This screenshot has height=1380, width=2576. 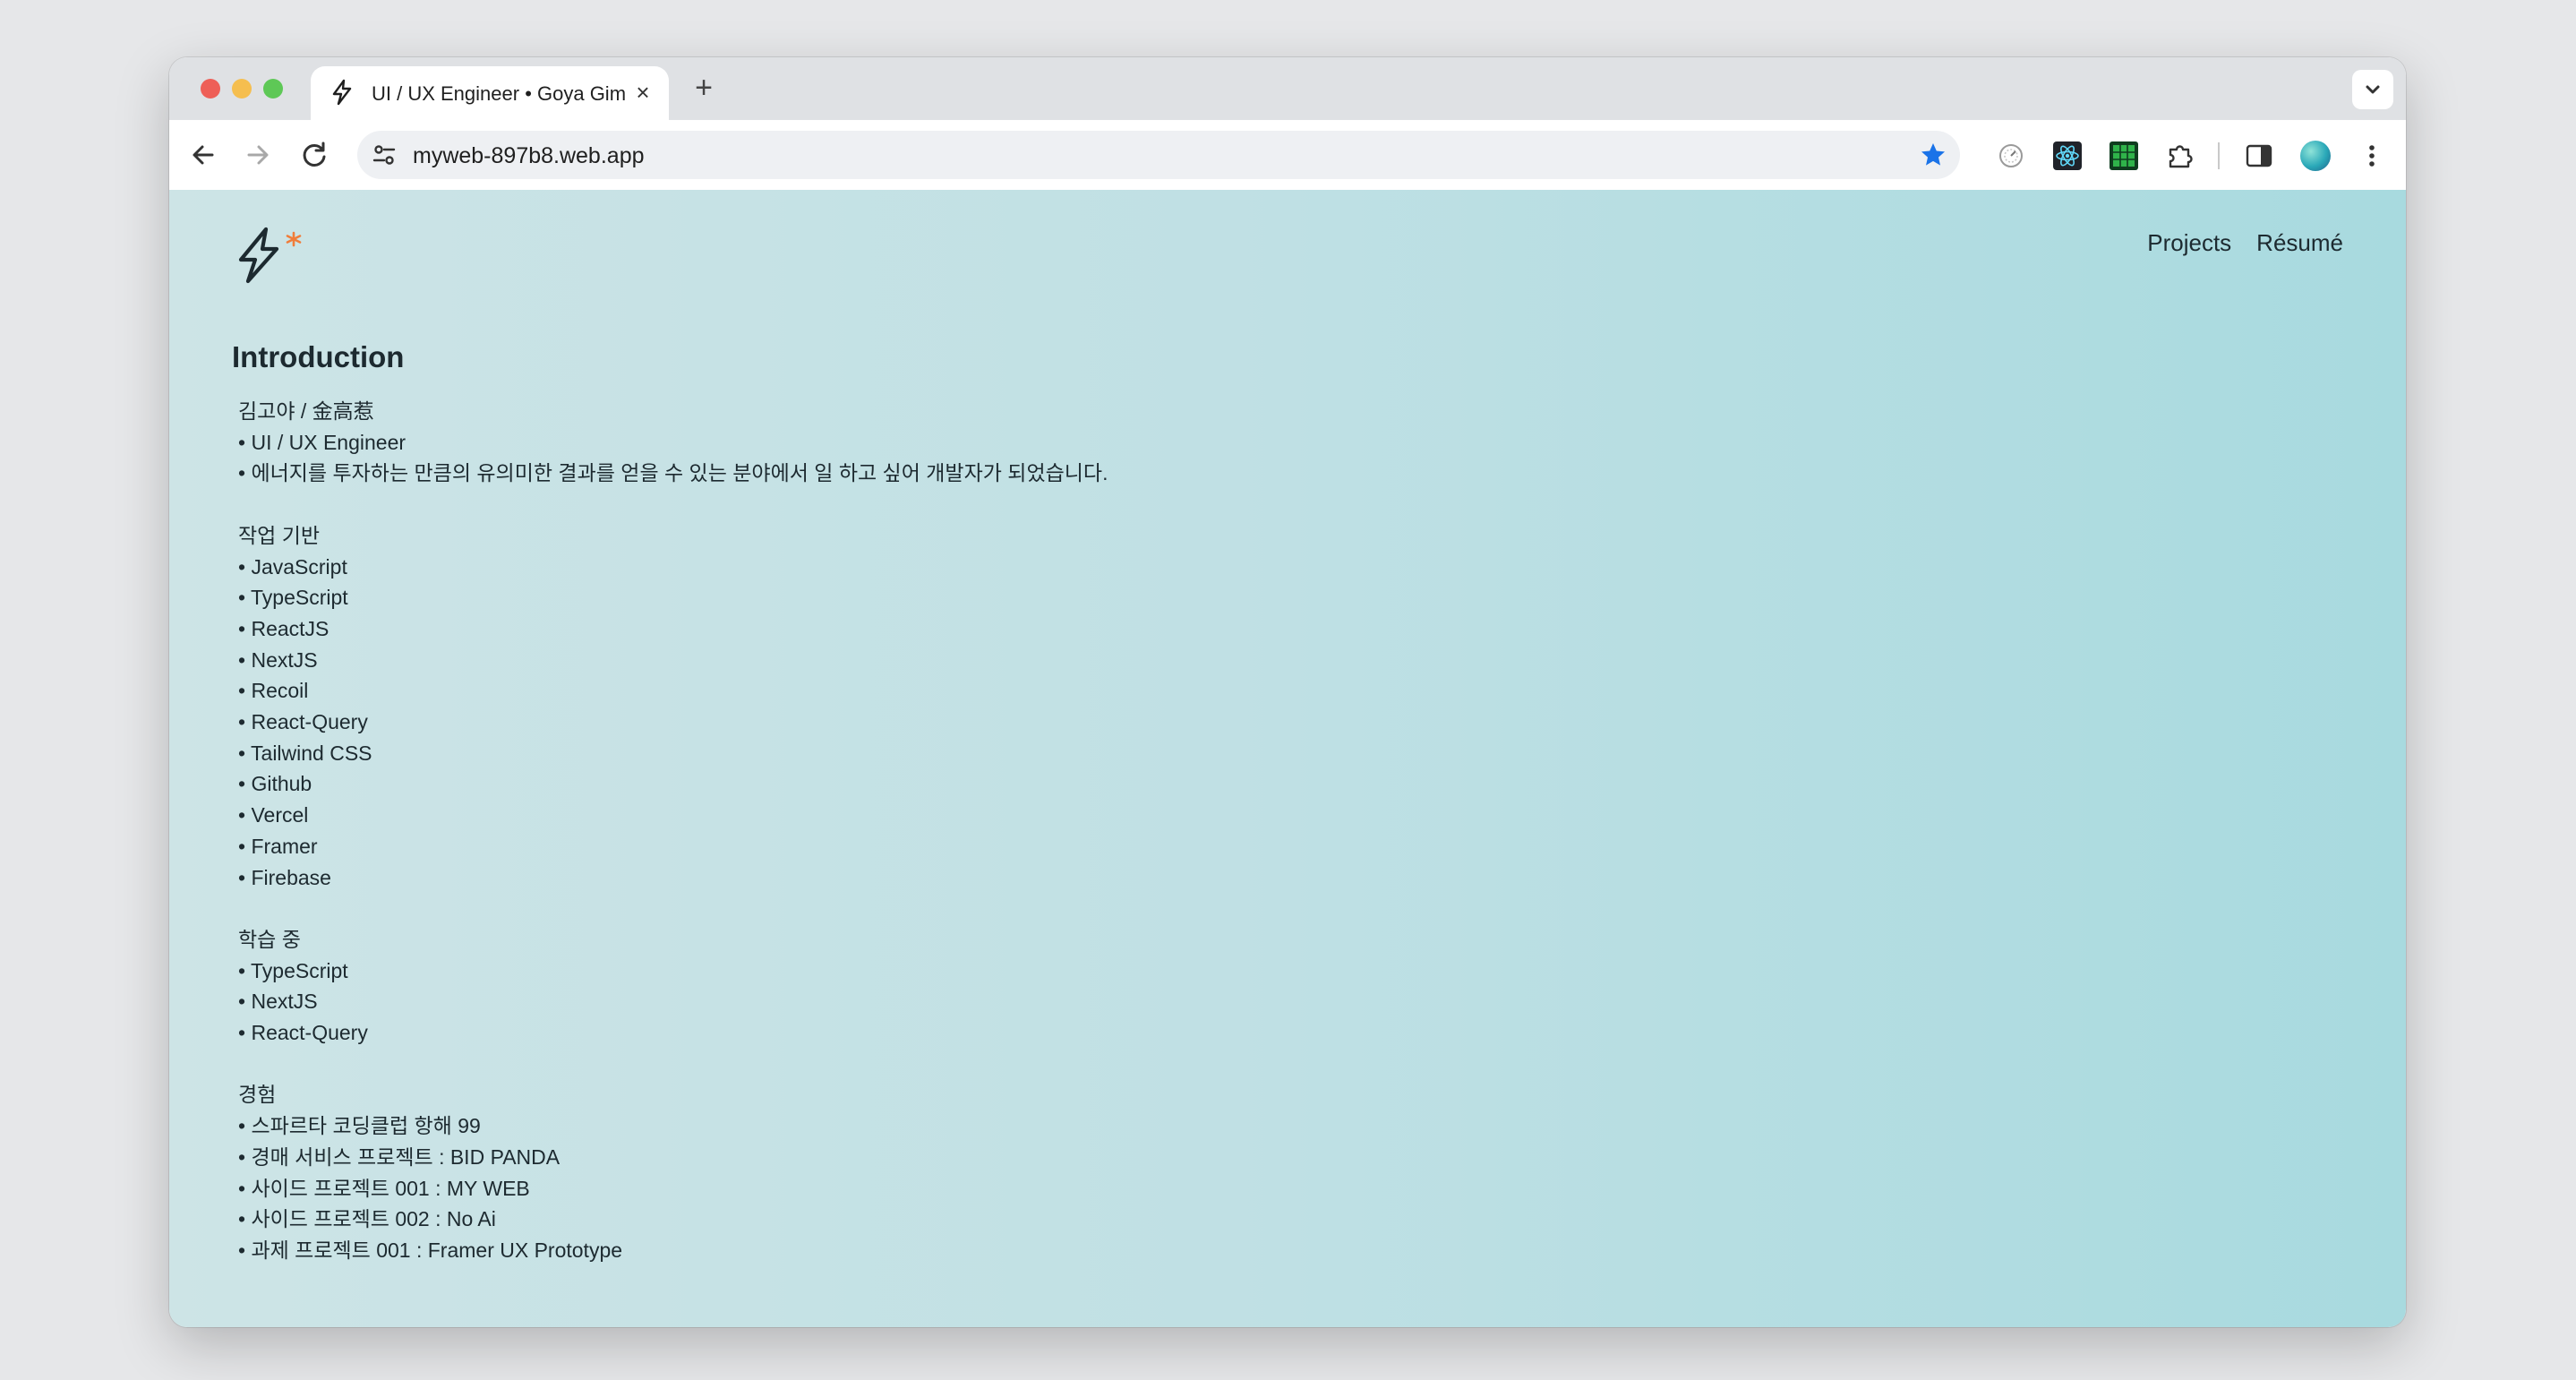 I want to click on list-item-text: Tailwind CSS, so click(x=311, y=753).